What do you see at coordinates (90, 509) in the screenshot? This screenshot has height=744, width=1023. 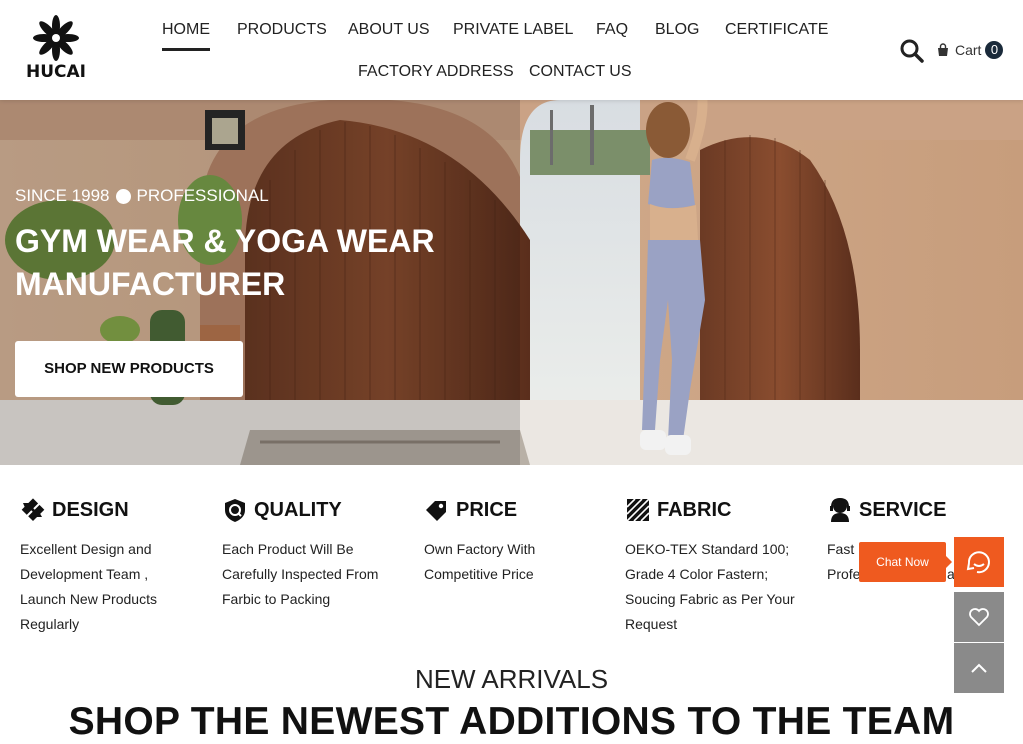 I see `feature-title-design: DESIGN` at bounding box center [90, 509].